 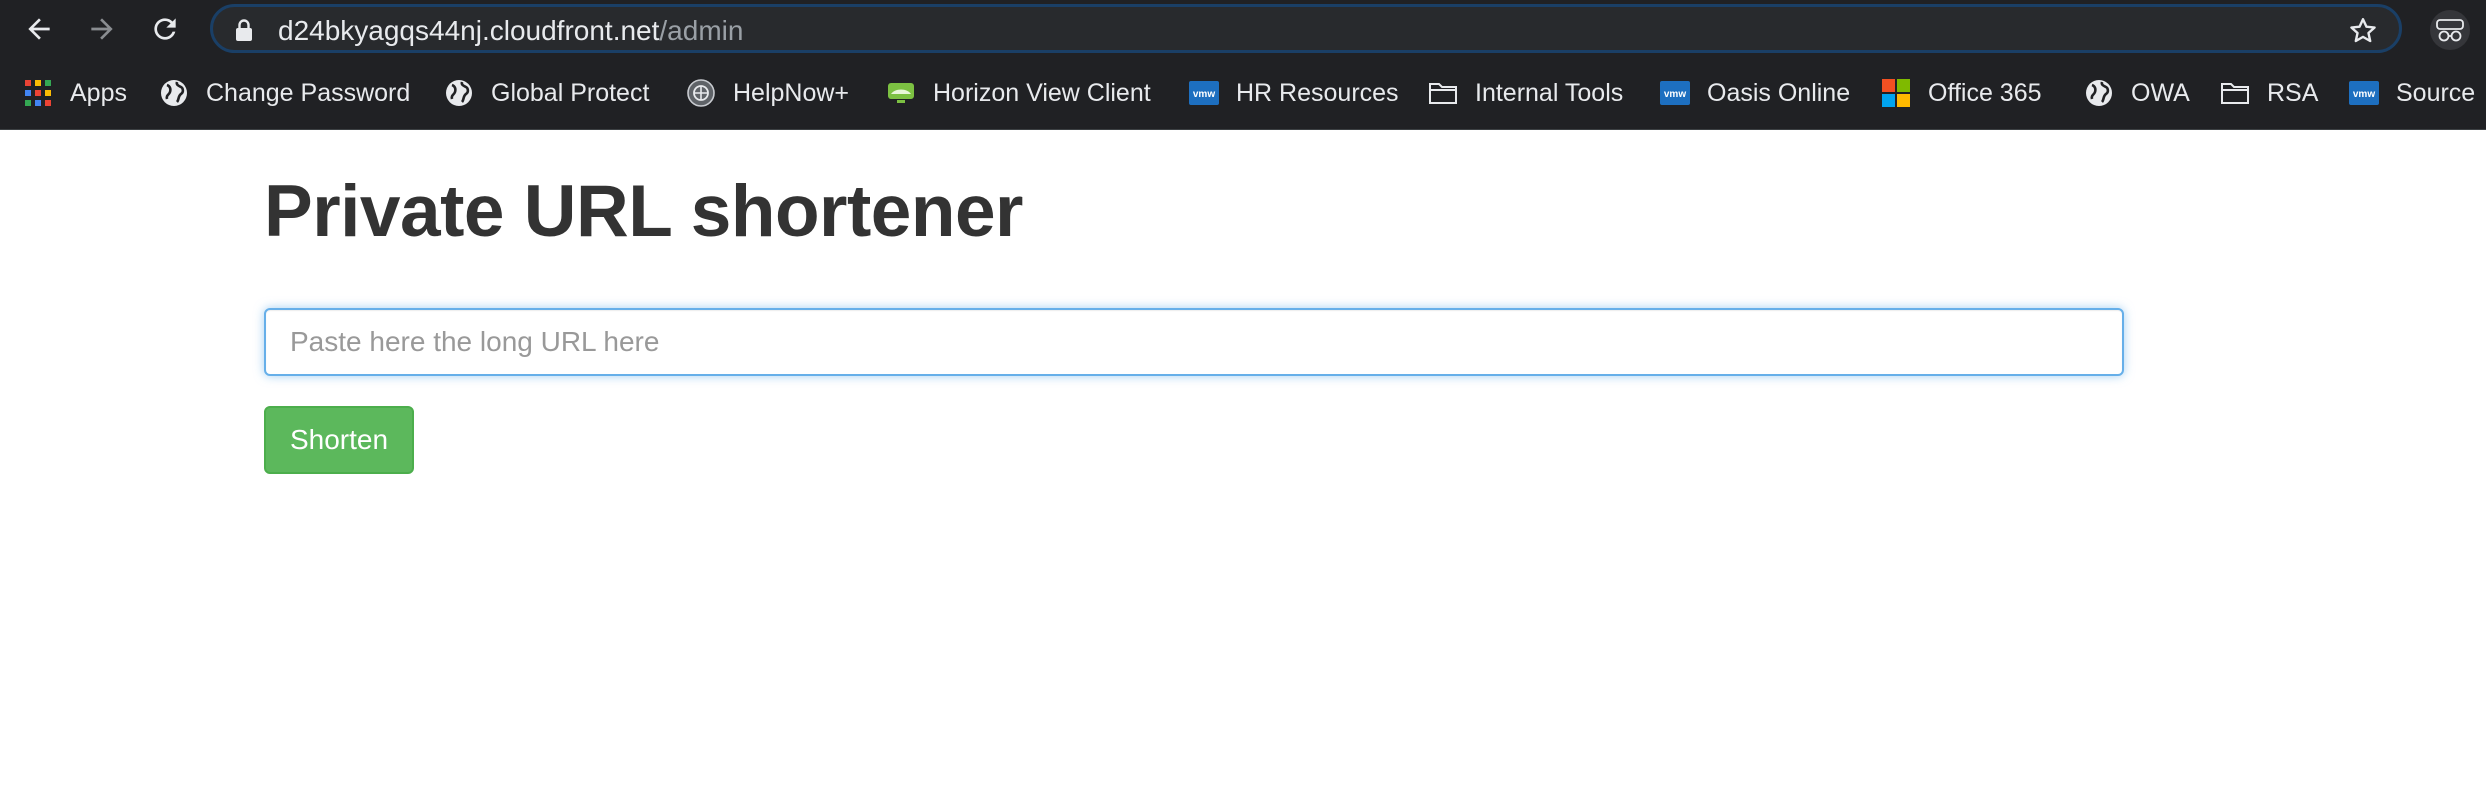 I want to click on bookmark-label: Apps, so click(x=98, y=92).